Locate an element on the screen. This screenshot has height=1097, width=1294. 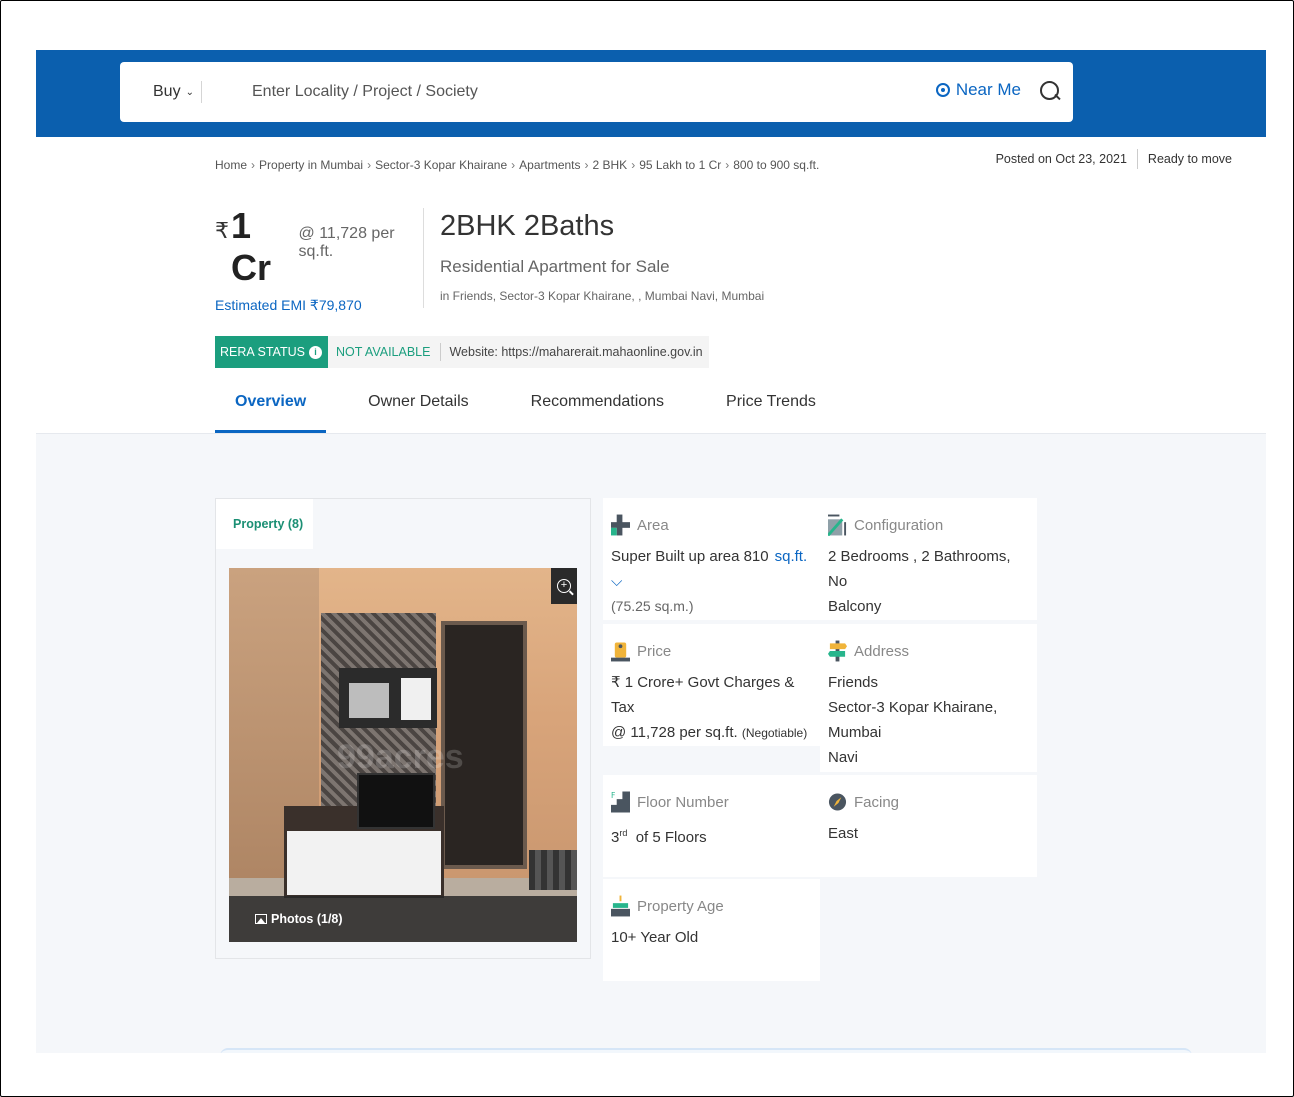
photo-tv-unit is located at coordinates (364, 863).